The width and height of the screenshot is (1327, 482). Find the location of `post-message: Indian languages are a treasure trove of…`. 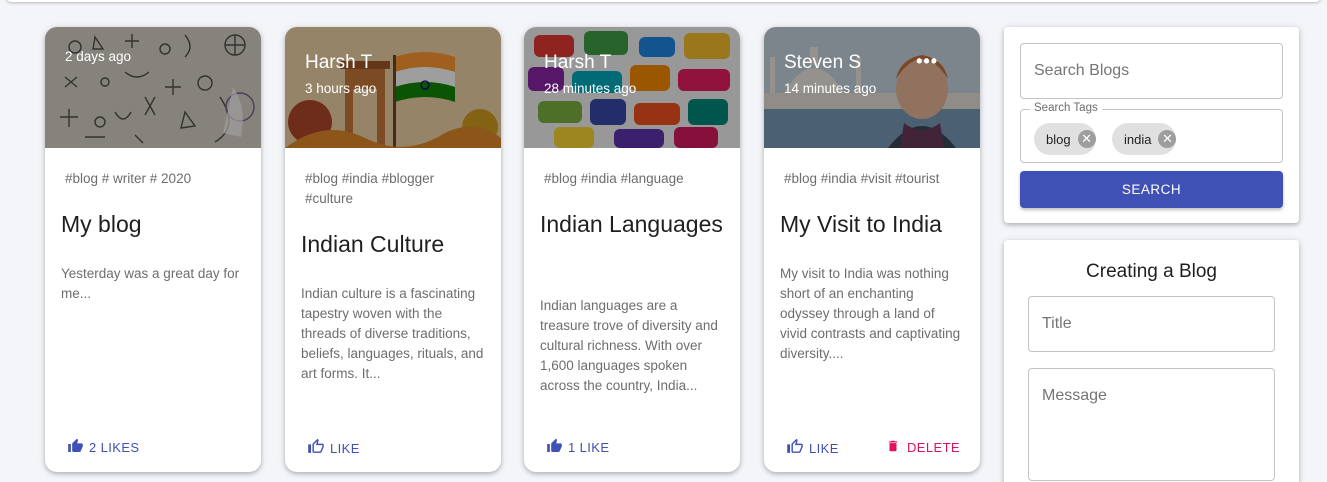

post-message: Indian languages are a treasure trove of… is located at coordinates (629, 345).